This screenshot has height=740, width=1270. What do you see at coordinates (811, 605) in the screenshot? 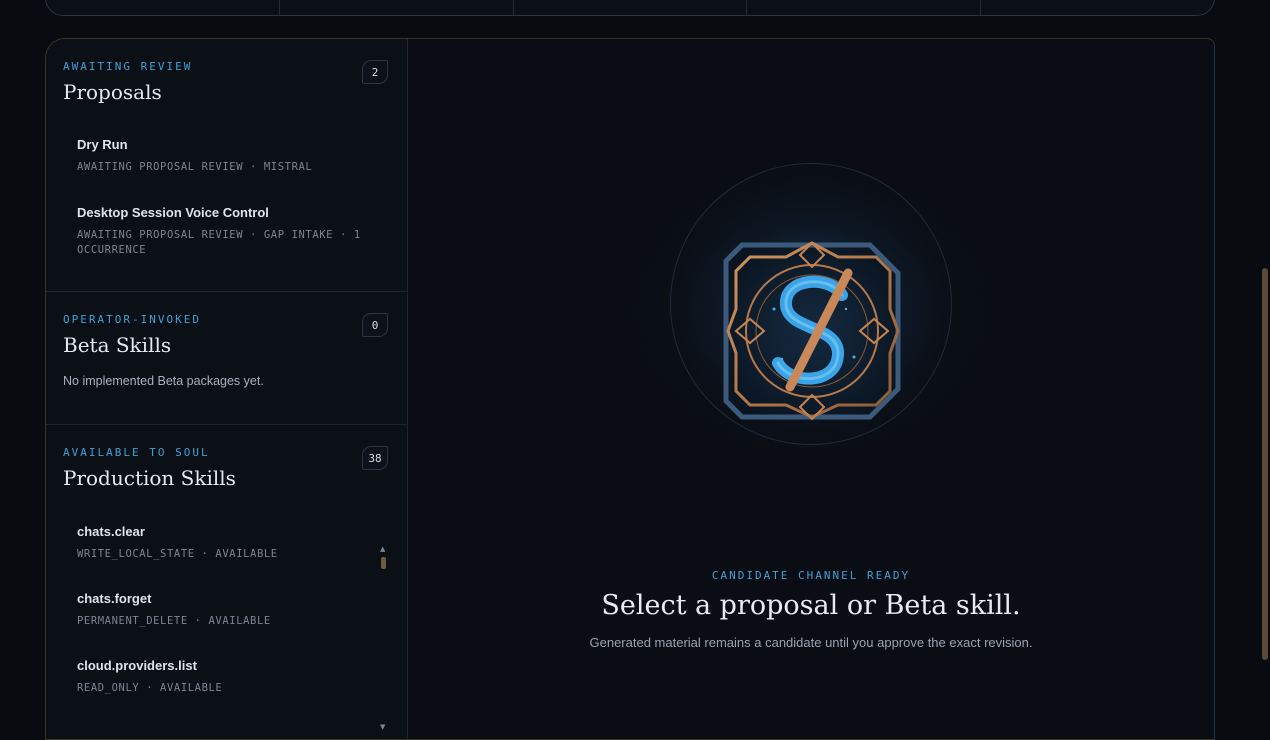
I see `candidate-title: Select a proposal or Beta skill.` at bounding box center [811, 605].